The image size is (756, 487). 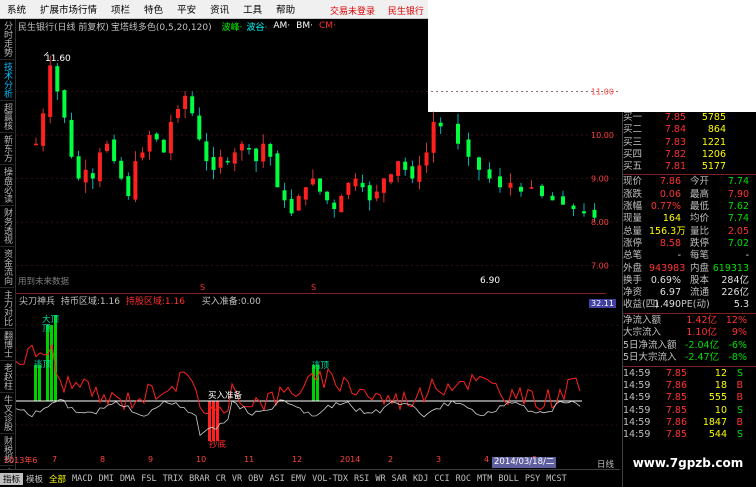 I want to click on tick-row: 14:59 7.85 555 B, so click(x=689, y=398).